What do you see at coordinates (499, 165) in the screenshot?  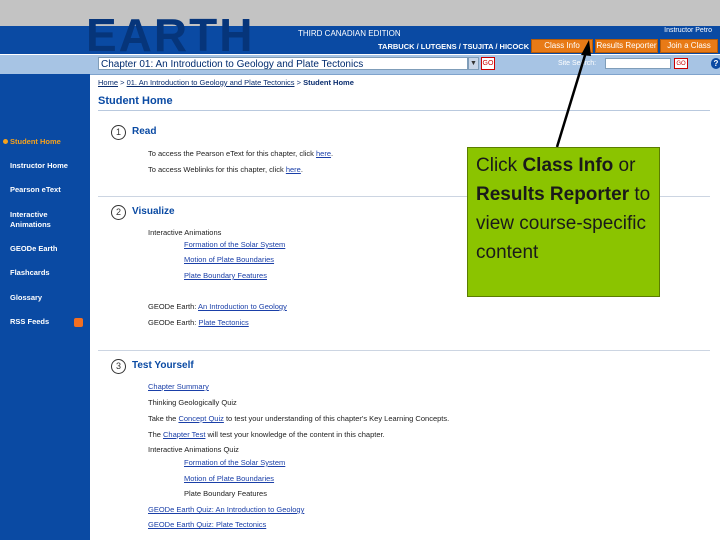 I see `callout-text: Click` at bounding box center [499, 165].